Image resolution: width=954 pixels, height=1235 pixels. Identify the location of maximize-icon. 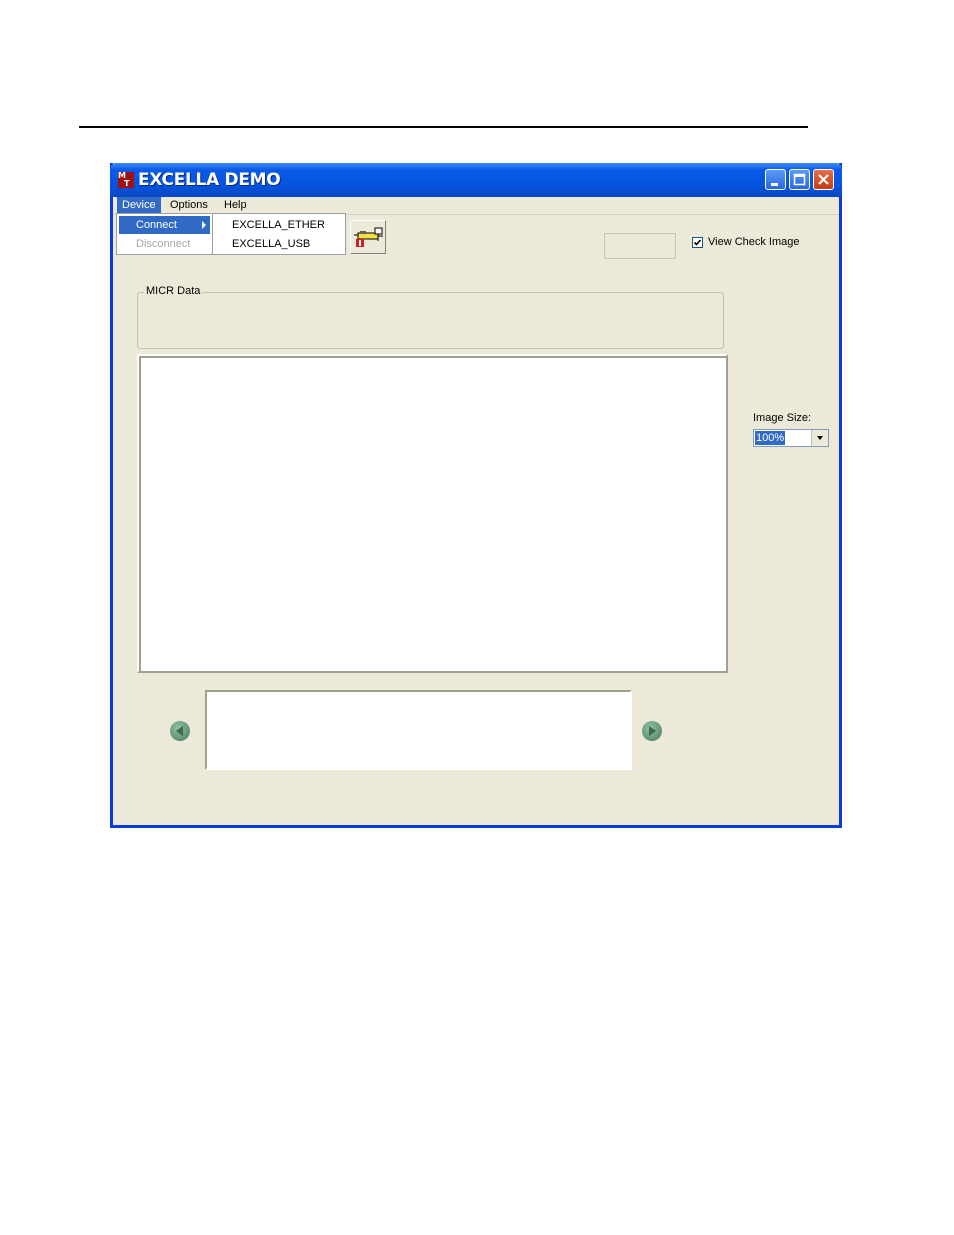
(799, 179).